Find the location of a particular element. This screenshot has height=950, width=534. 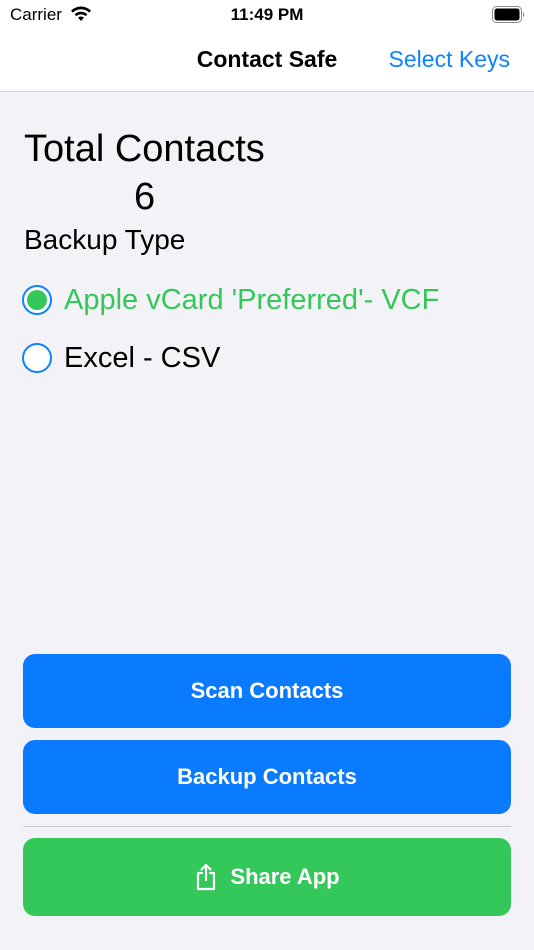

backup-contacts-label: Backup Contacts is located at coordinates (267, 776).